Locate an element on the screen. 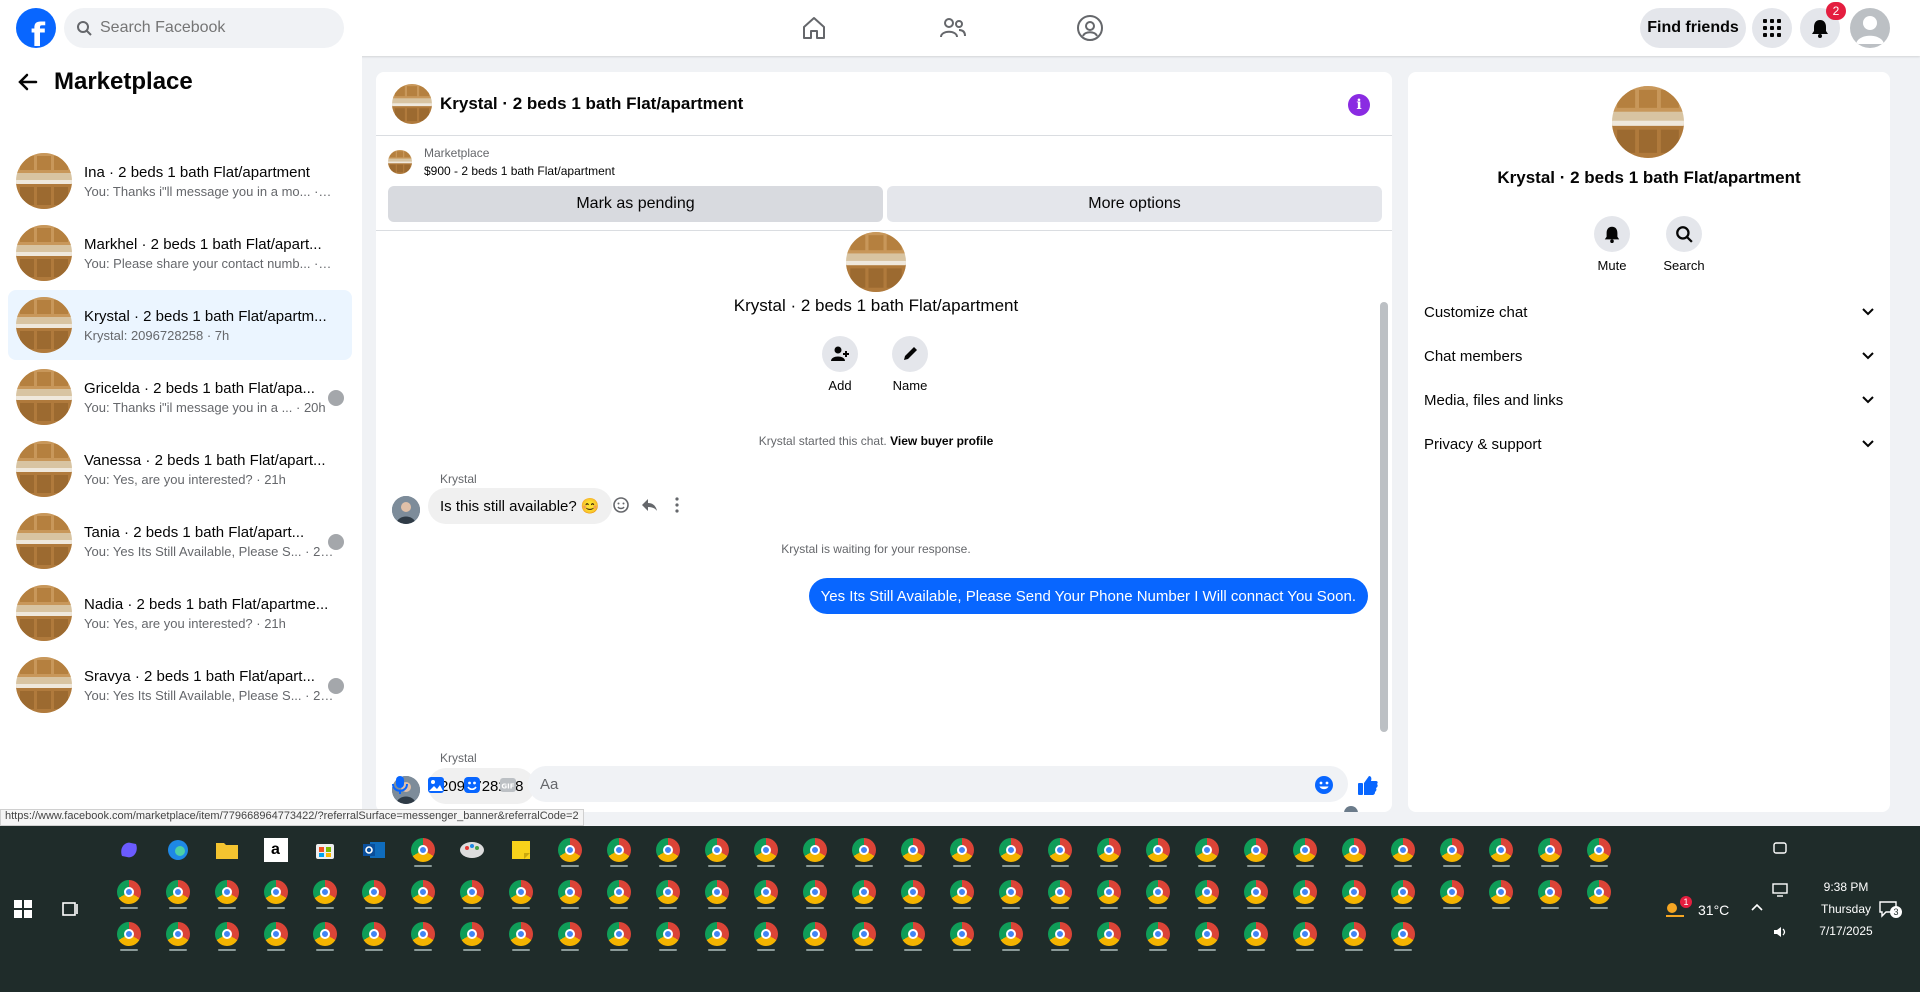 The width and height of the screenshot is (1920, 992). chat-scrollbar is located at coordinates (1384, 489).